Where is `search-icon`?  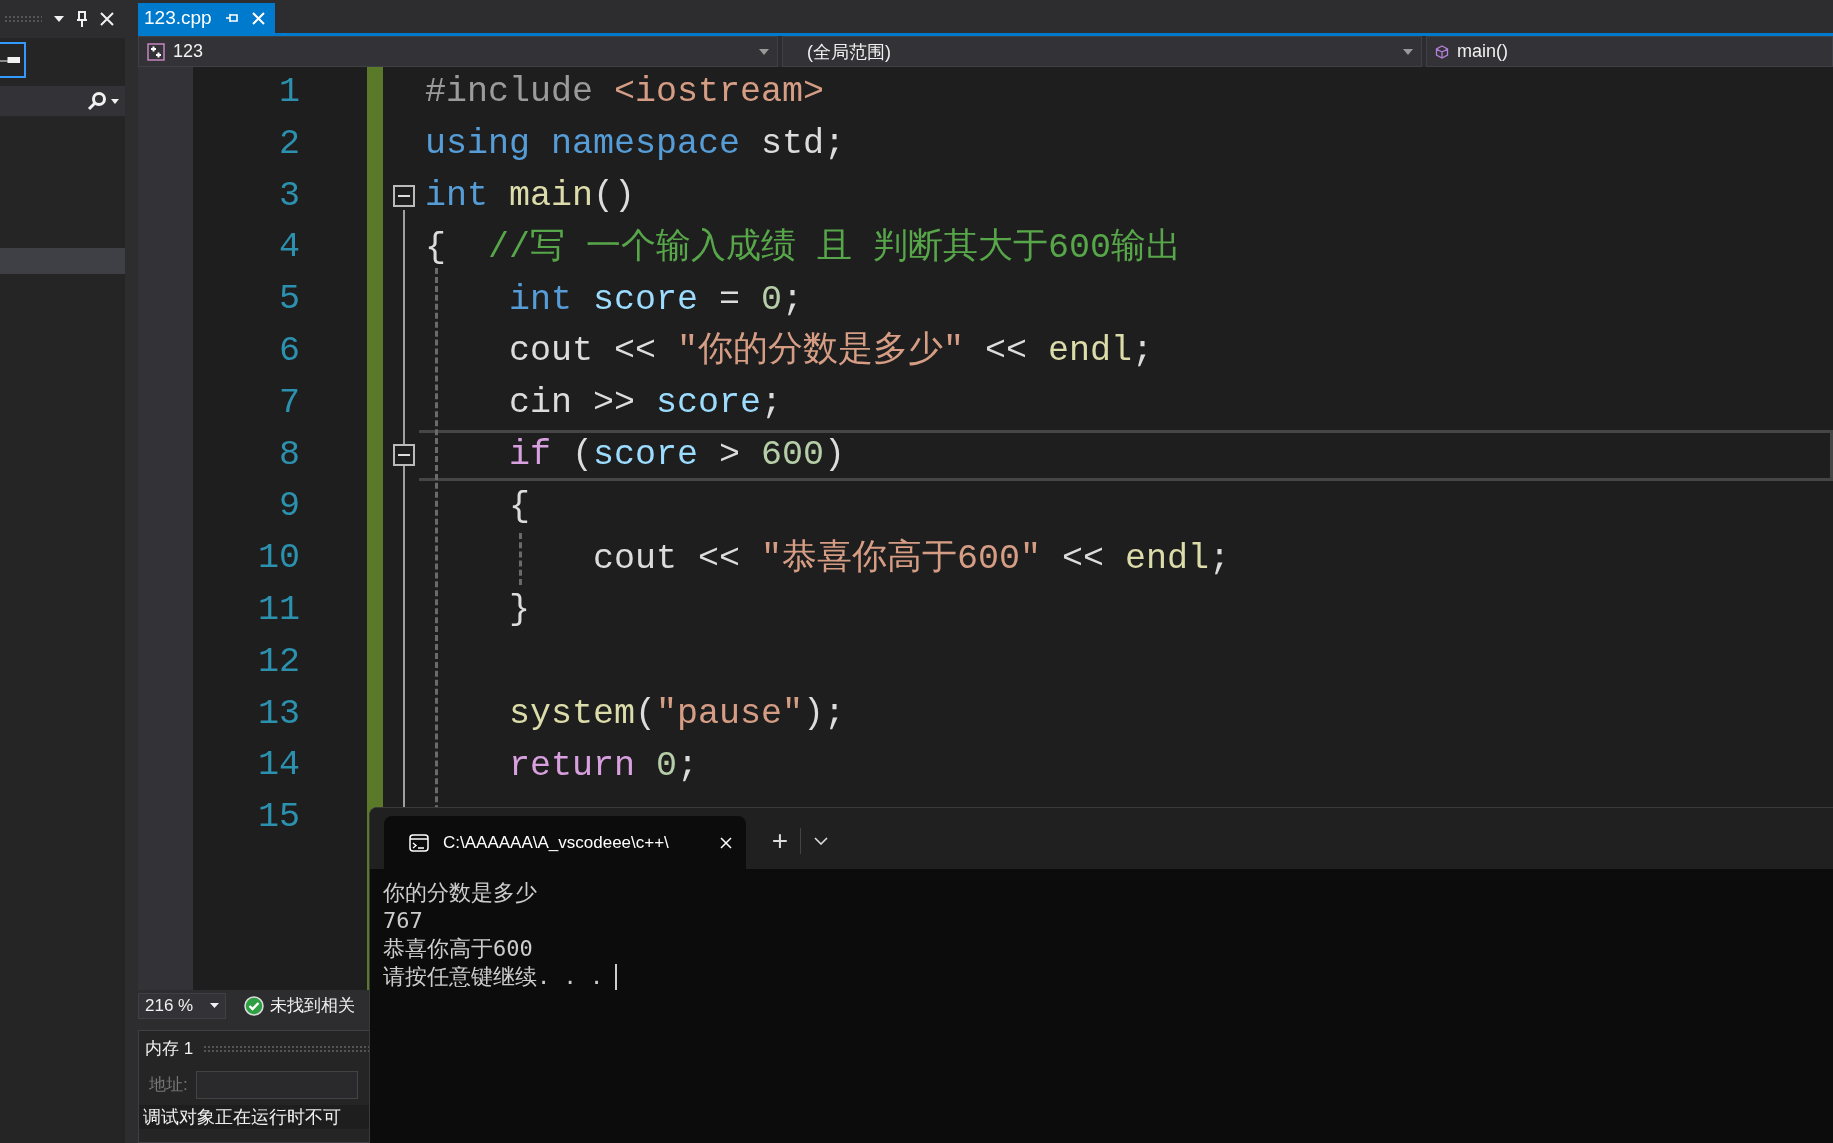 search-icon is located at coordinates (97, 101).